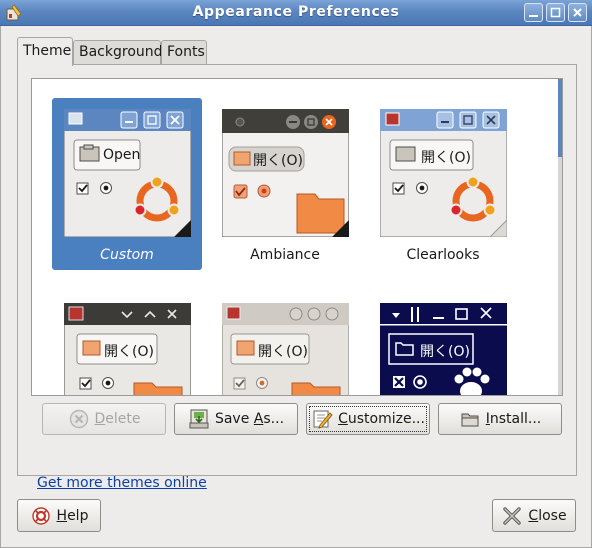  I want to click on window-titlebar: Appearance Preferences, so click(296, 13).